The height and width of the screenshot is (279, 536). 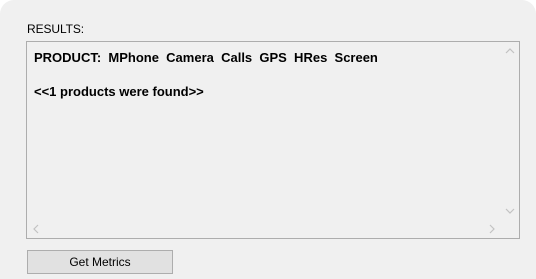 I want to click on scroll-up-icon, so click(x=510, y=51).